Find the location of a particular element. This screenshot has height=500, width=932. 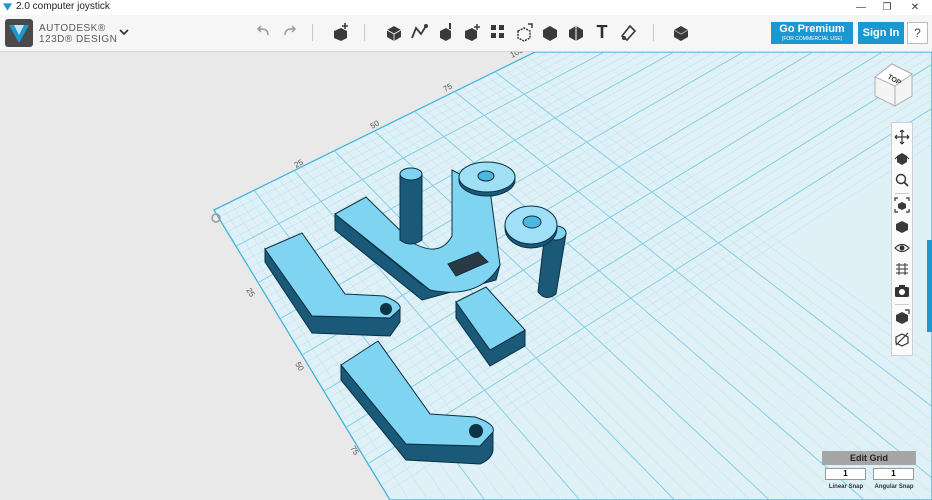

zoom-icon is located at coordinates (902, 180).